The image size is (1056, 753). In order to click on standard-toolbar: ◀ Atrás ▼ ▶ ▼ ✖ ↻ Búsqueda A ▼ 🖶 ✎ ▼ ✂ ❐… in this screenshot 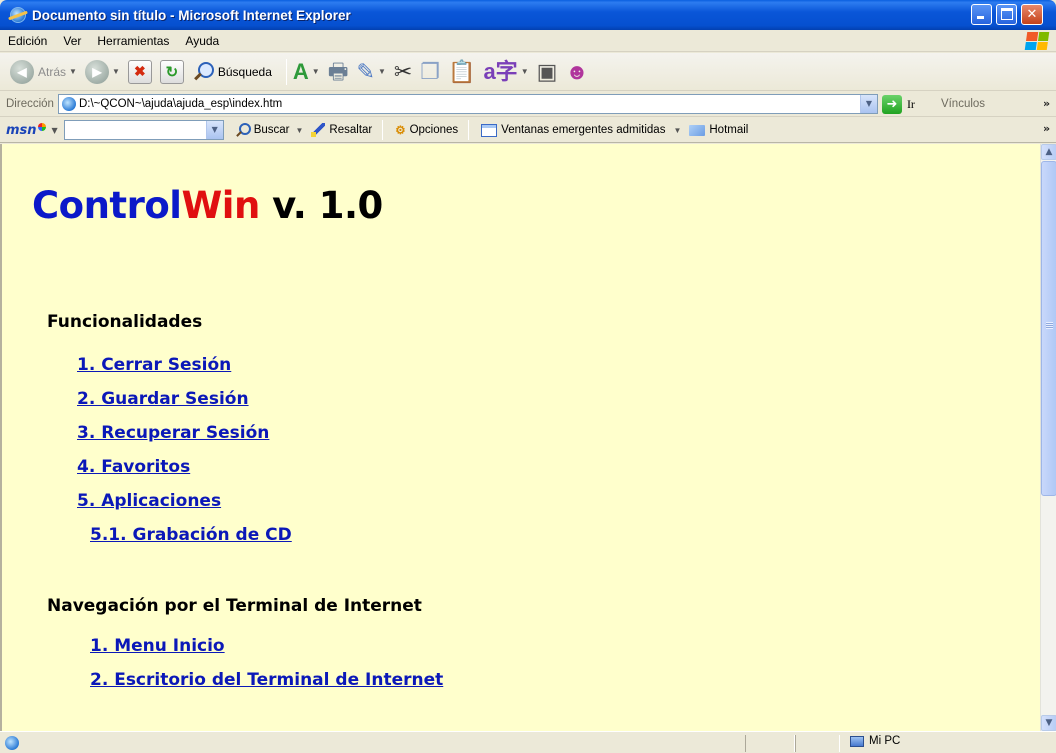, I will do `click(528, 72)`.